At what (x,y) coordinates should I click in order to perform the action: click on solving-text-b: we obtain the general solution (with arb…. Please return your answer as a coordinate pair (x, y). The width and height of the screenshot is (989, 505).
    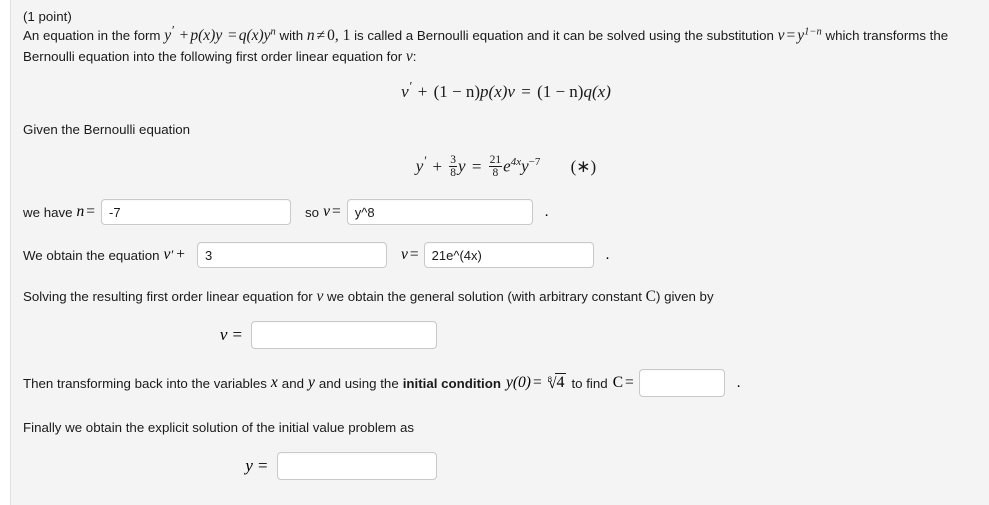
    Looking at the image, I should click on (484, 297).